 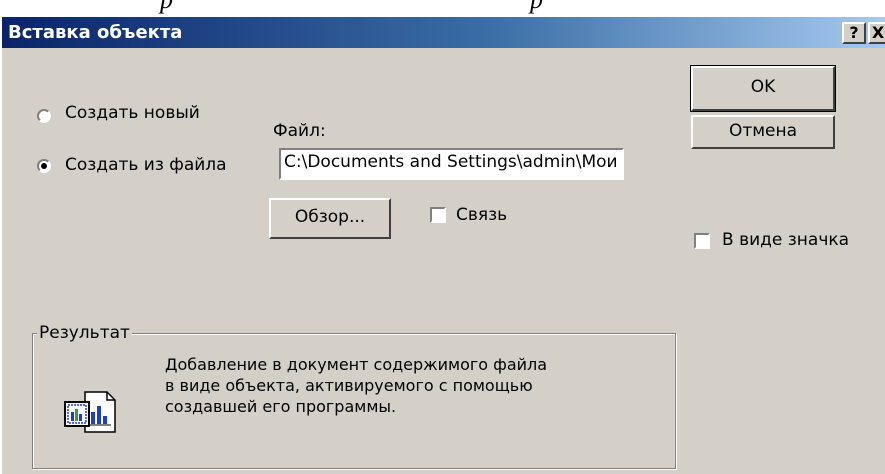 I want to click on result-line: в виде объекта, активируемого с помощью, so click(x=349, y=385).